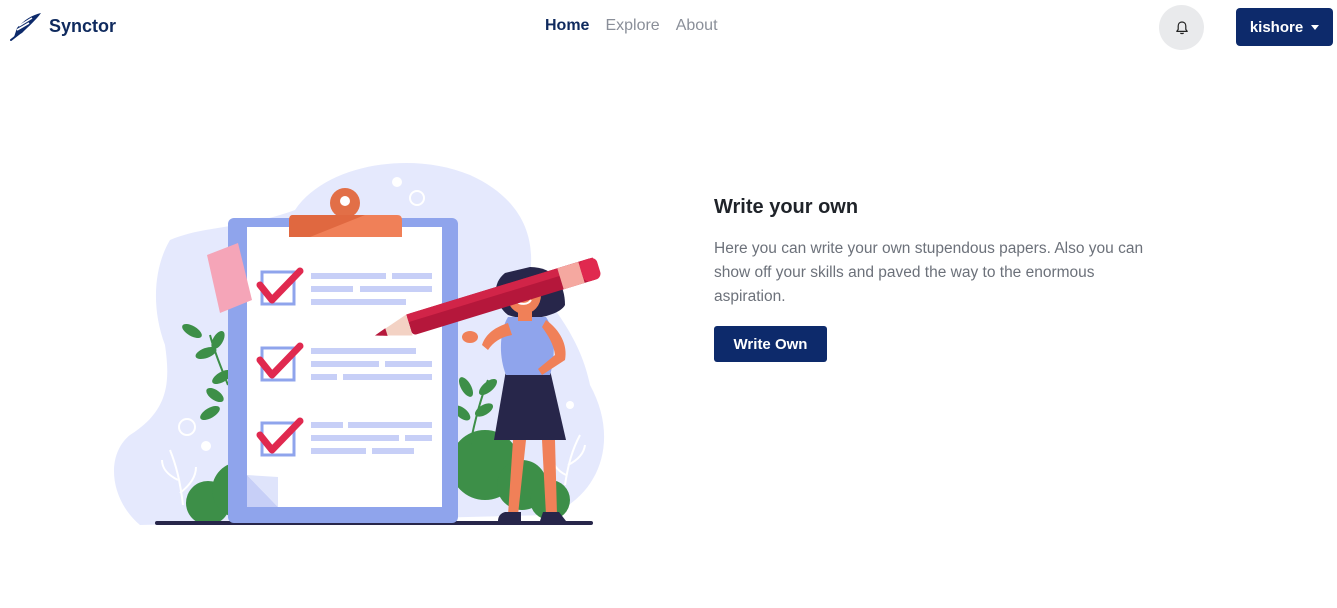  I want to click on top-navbar: Synctor Home Explore About kishore, so click(668, 27).